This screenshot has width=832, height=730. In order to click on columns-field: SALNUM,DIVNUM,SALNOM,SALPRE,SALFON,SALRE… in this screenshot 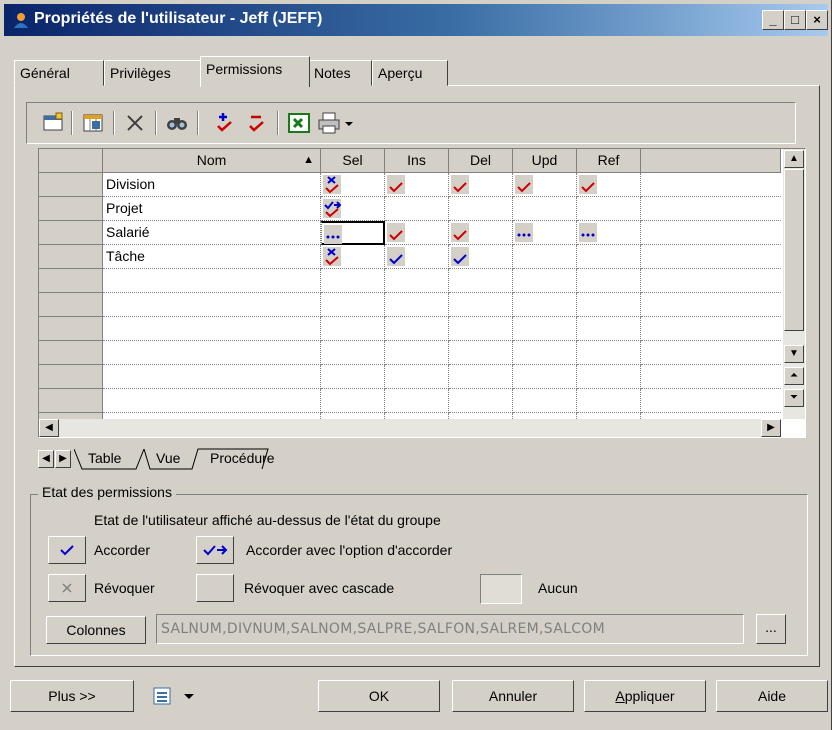, I will do `click(450, 629)`.